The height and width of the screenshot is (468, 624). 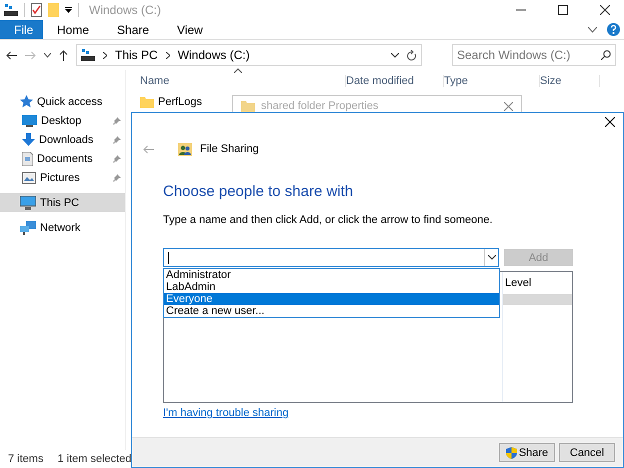 What do you see at coordinates (534, 55) in the screenshot?
I see `search-field: Search Windows (C:)` at bounding box center [534, 55].